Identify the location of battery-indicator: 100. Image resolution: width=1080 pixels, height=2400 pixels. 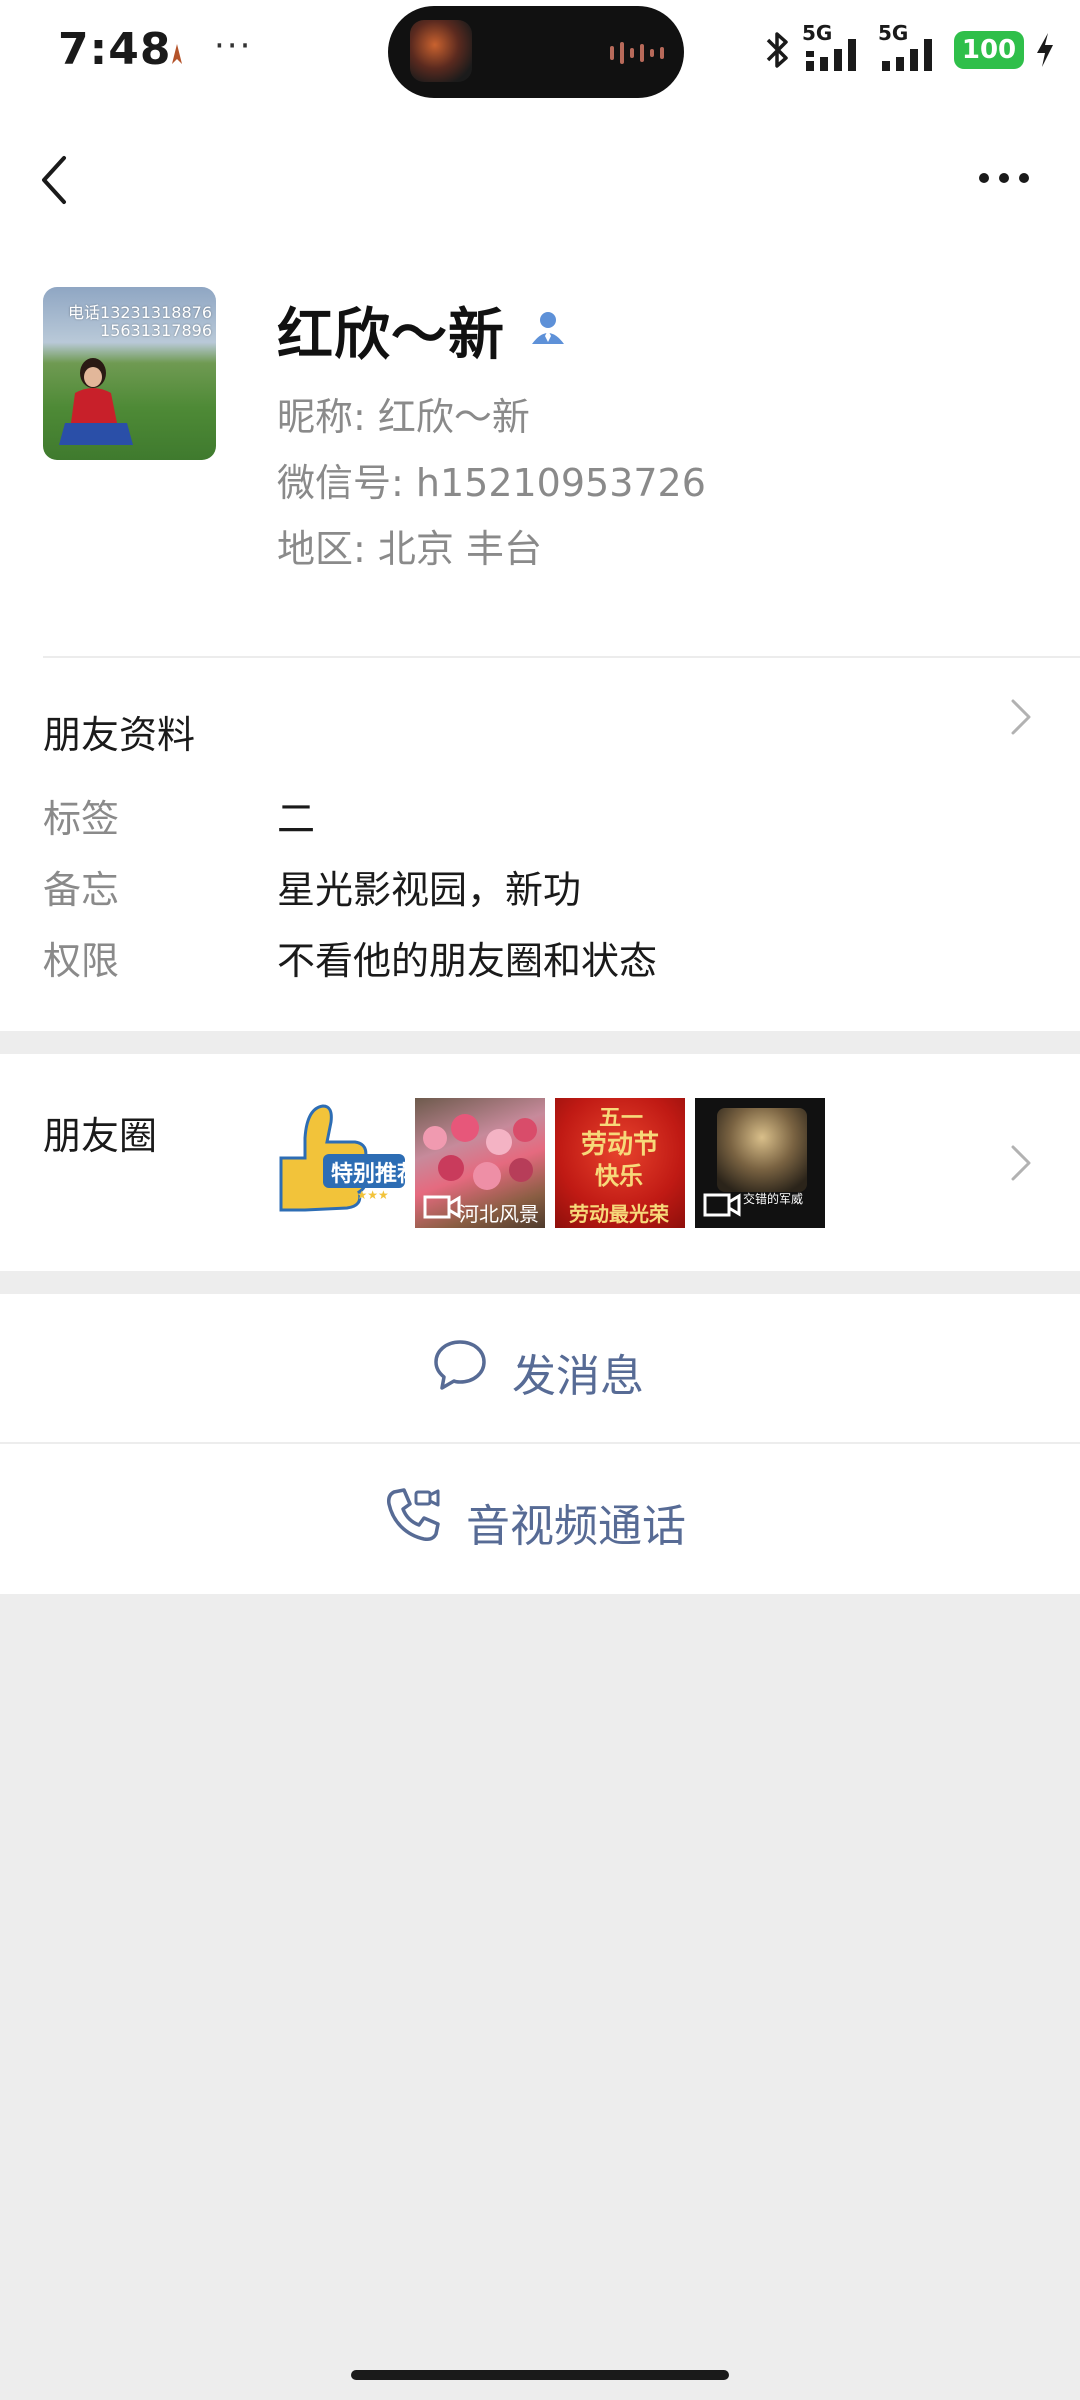
(989, 50).